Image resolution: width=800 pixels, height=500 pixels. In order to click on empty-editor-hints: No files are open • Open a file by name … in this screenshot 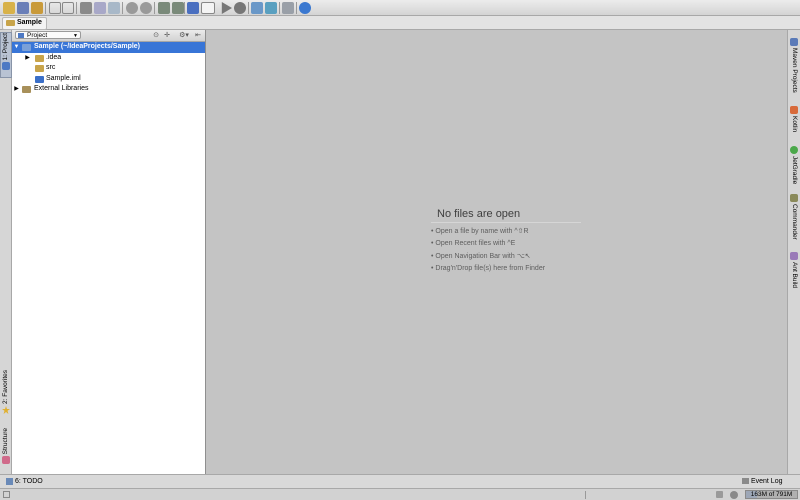, I will do `click(506, 241)`.